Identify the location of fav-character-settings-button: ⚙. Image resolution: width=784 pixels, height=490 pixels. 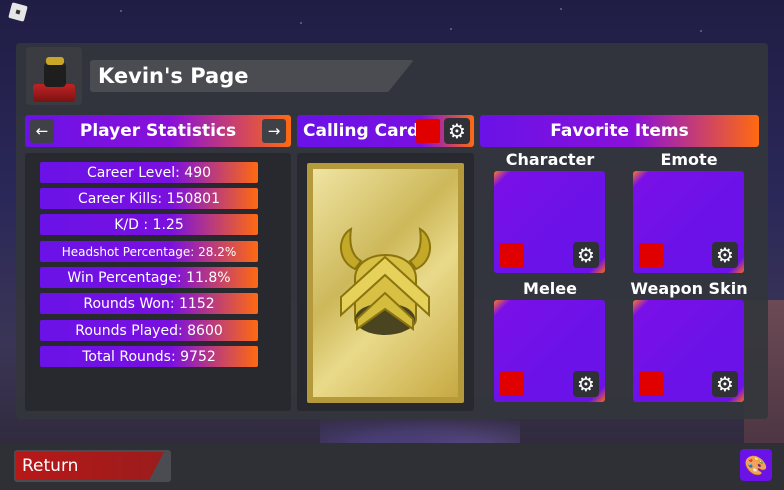
(586, 255).